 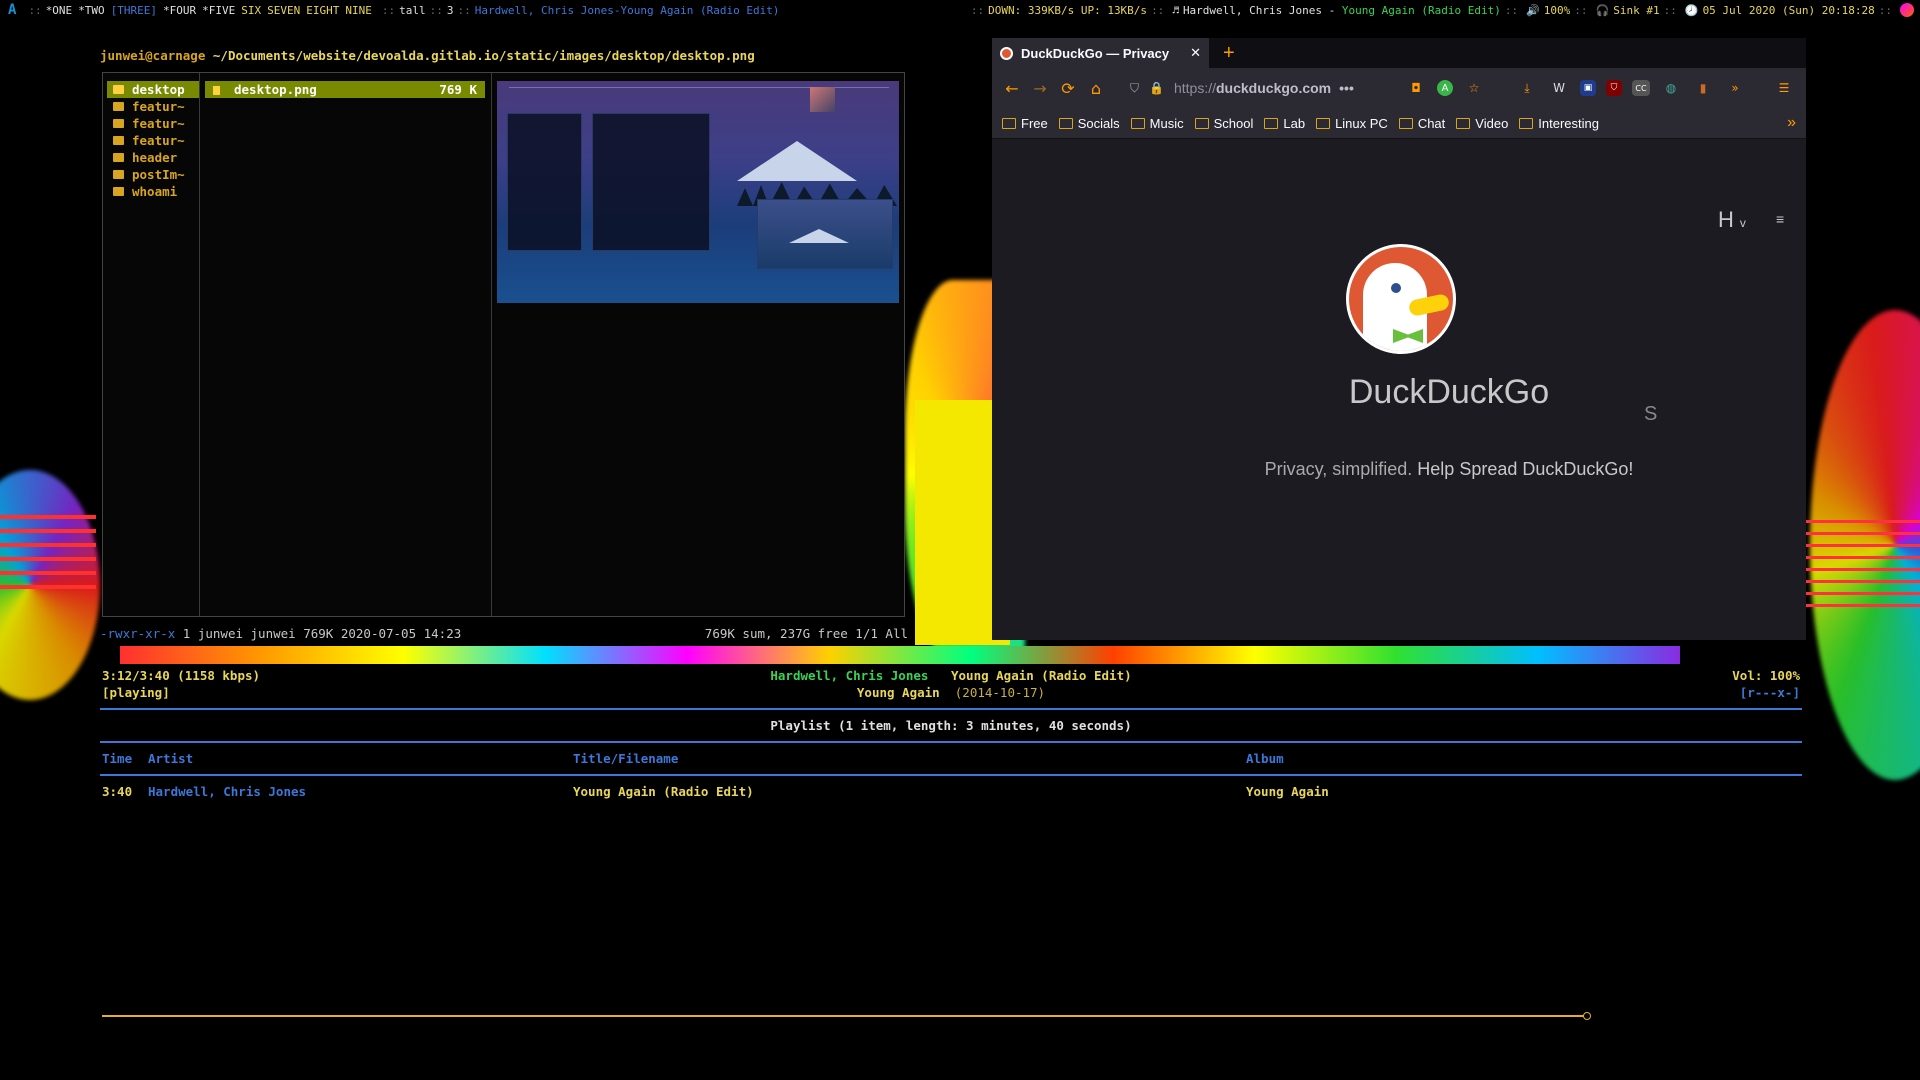 What do you see at coordinates (1352, 123) in the screenshot?
I see `bookmark-folder: Linux PC` at bounding box center [1352, 123].